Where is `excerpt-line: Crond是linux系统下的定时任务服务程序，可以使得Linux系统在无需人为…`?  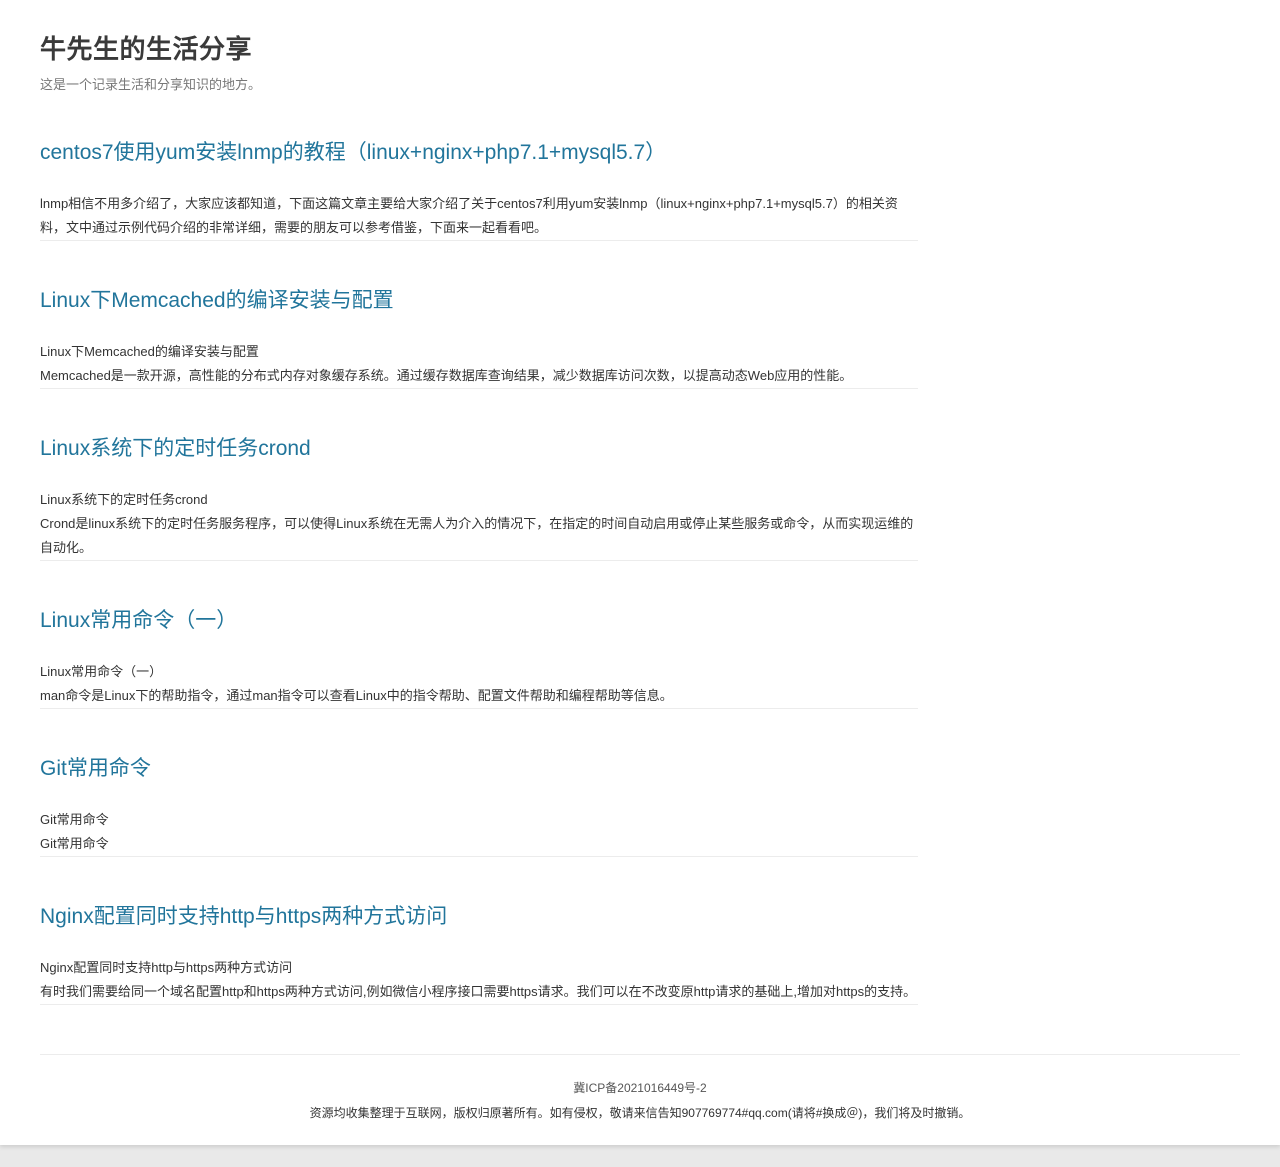
excerpt-line: Crond是linux系统下的定时任务服务程序，可以使得Linux系统在无需人为… is located at coordinates (477, 535).